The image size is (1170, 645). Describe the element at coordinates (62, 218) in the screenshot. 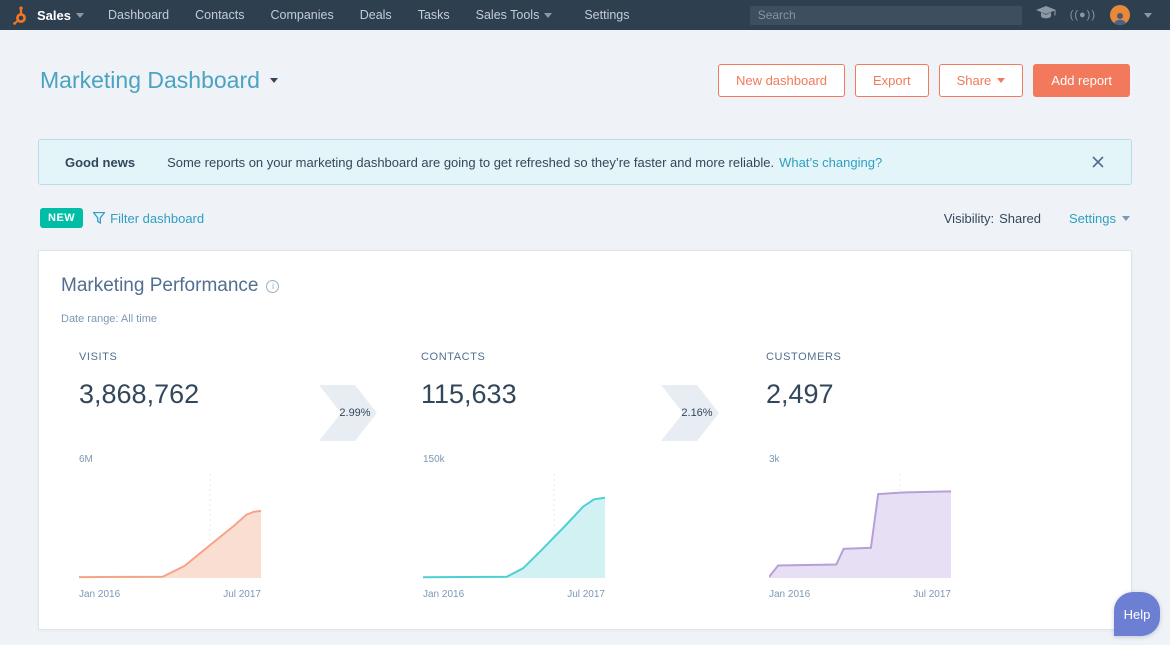

I see `new-badge: NEW` at that location.